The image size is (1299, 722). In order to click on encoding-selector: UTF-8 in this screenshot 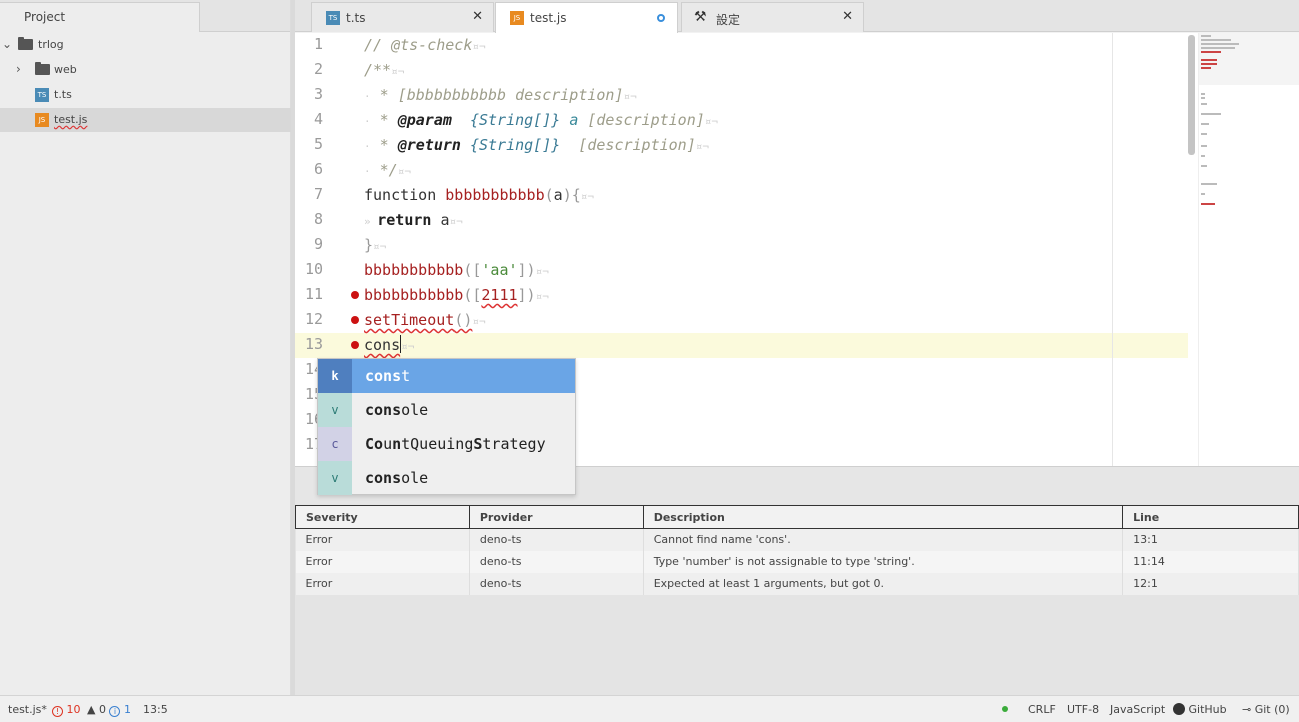, I will do `click(1083, 709)`.